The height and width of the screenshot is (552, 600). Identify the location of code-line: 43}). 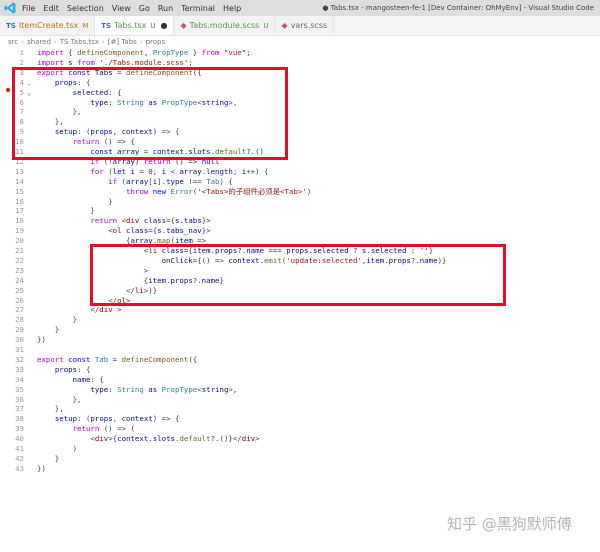
(300, 469).